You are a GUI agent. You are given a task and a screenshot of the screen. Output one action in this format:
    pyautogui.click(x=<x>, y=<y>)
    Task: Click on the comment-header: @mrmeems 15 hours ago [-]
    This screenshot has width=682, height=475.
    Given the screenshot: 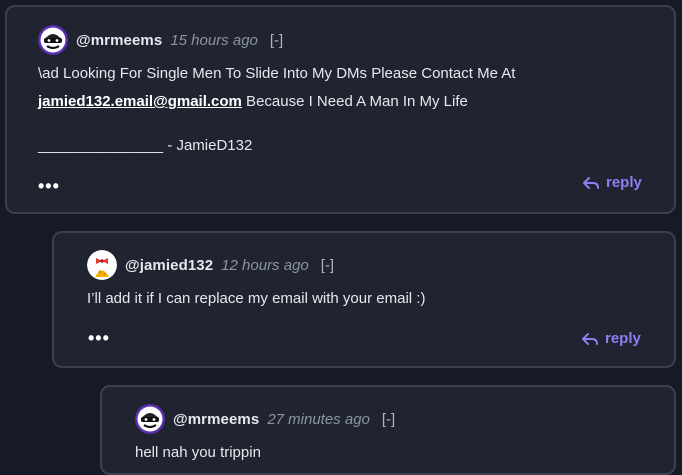 What is the action you would take?
    pyautogui.click(x=160, y=40)
    